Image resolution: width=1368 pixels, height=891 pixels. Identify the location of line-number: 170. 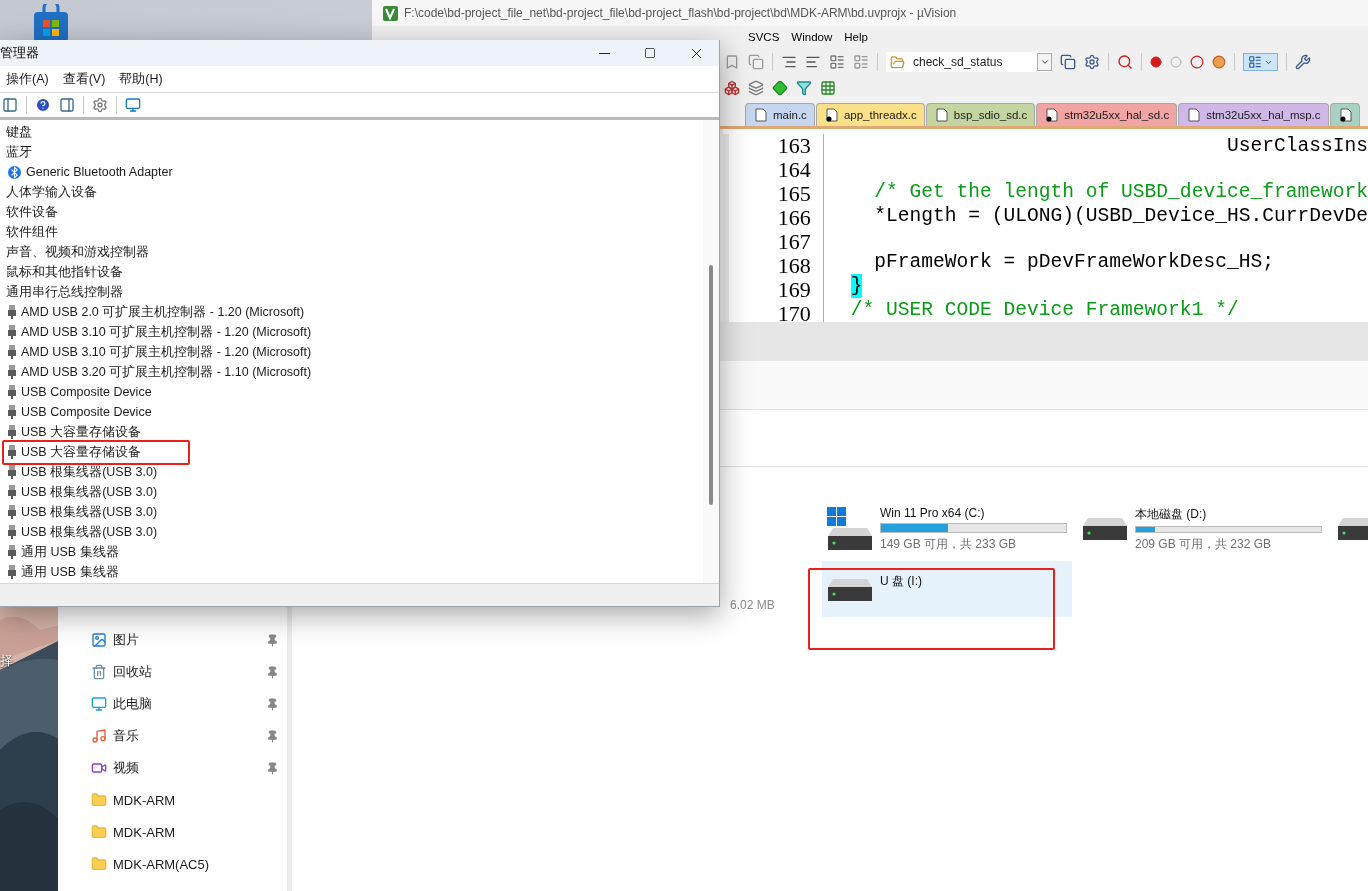
(794, 312).